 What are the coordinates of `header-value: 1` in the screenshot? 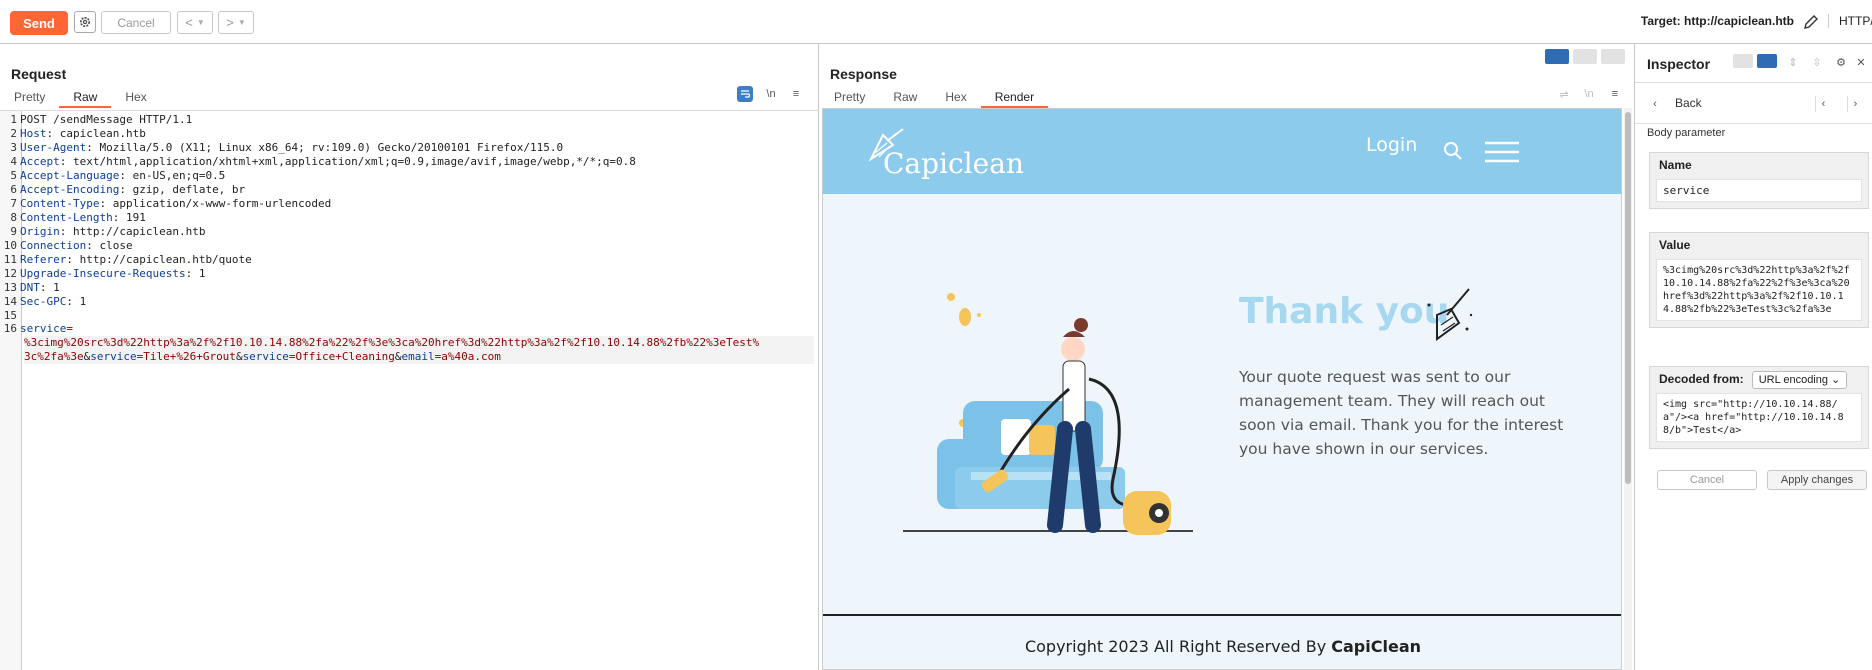 It's located at (56, 287).